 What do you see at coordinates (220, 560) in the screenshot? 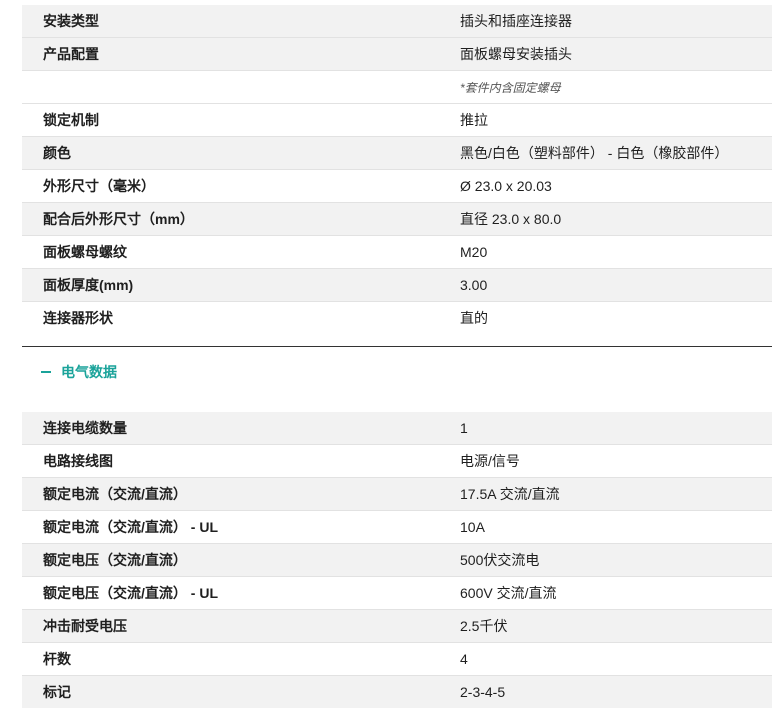
I see `spec-key: 额定电压（交流/直流）` at bounding box center [220, 560].